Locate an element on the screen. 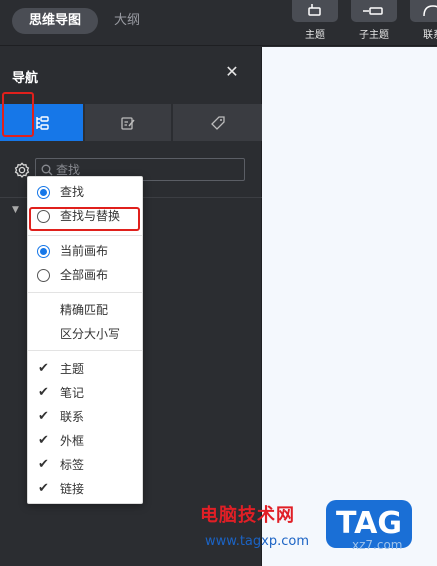  subtopic-icon is located at coordinates (373, 11).